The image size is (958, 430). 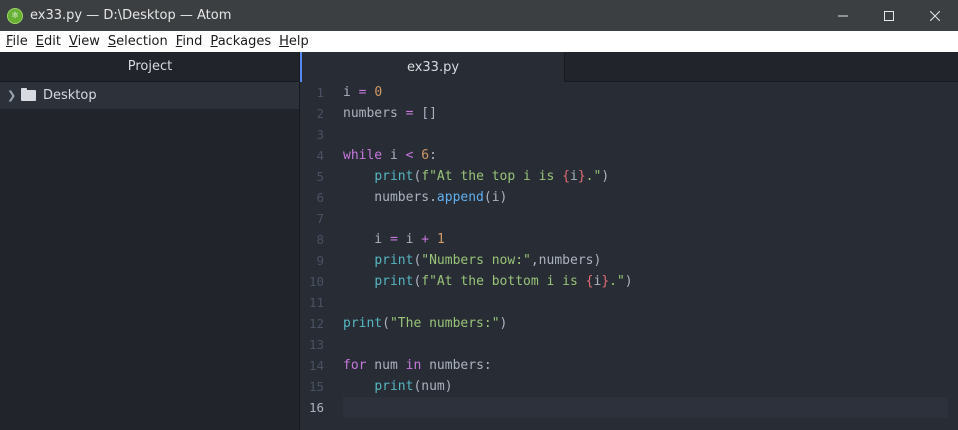 What do you see at coordinates (629, 67) in the screenshot?
I see `tab-bar: ex33.py` at bounding box center [629, 67].